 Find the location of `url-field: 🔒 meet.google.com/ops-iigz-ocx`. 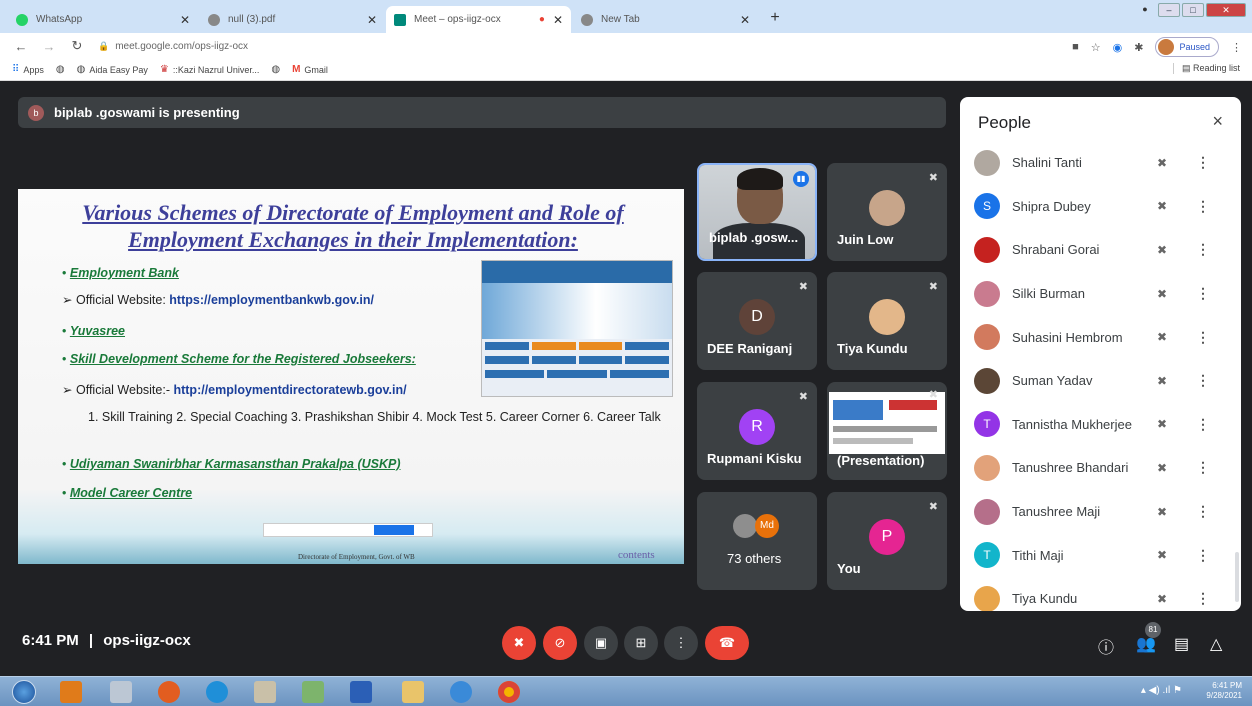

url-field: 🔒 meet.google.com/ops-iigz-ocx is located at coordinates (173, 46).